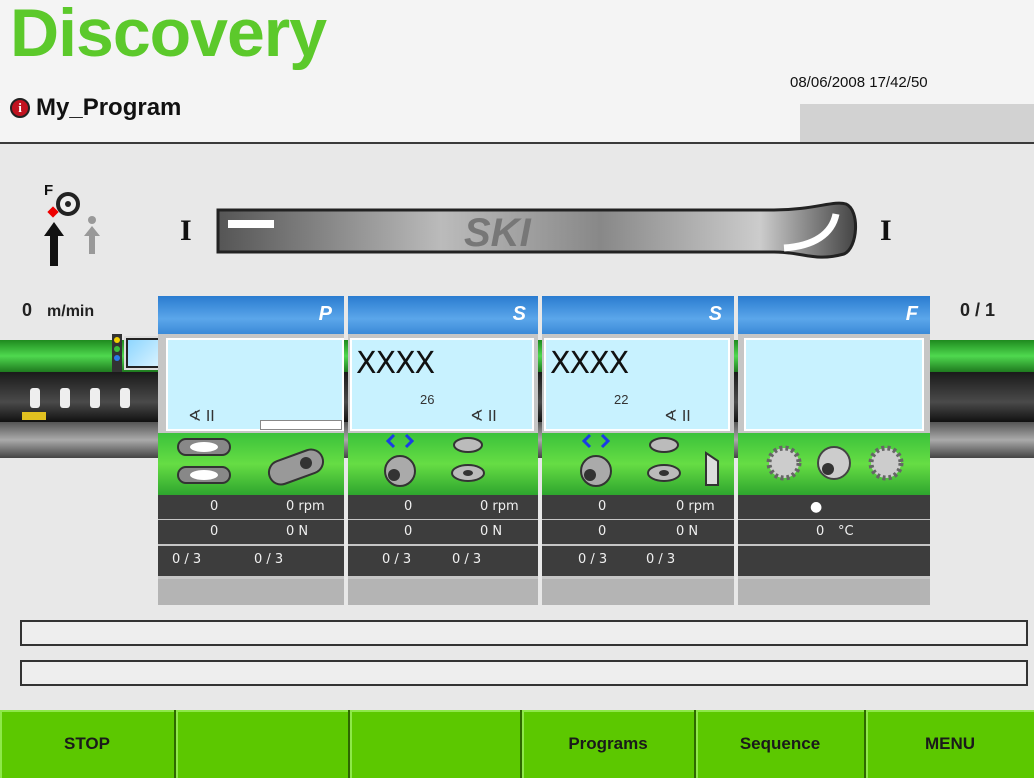 This screenshot has height=778, width=1034. I want to click on speed-value: 0, so click(27, 310).